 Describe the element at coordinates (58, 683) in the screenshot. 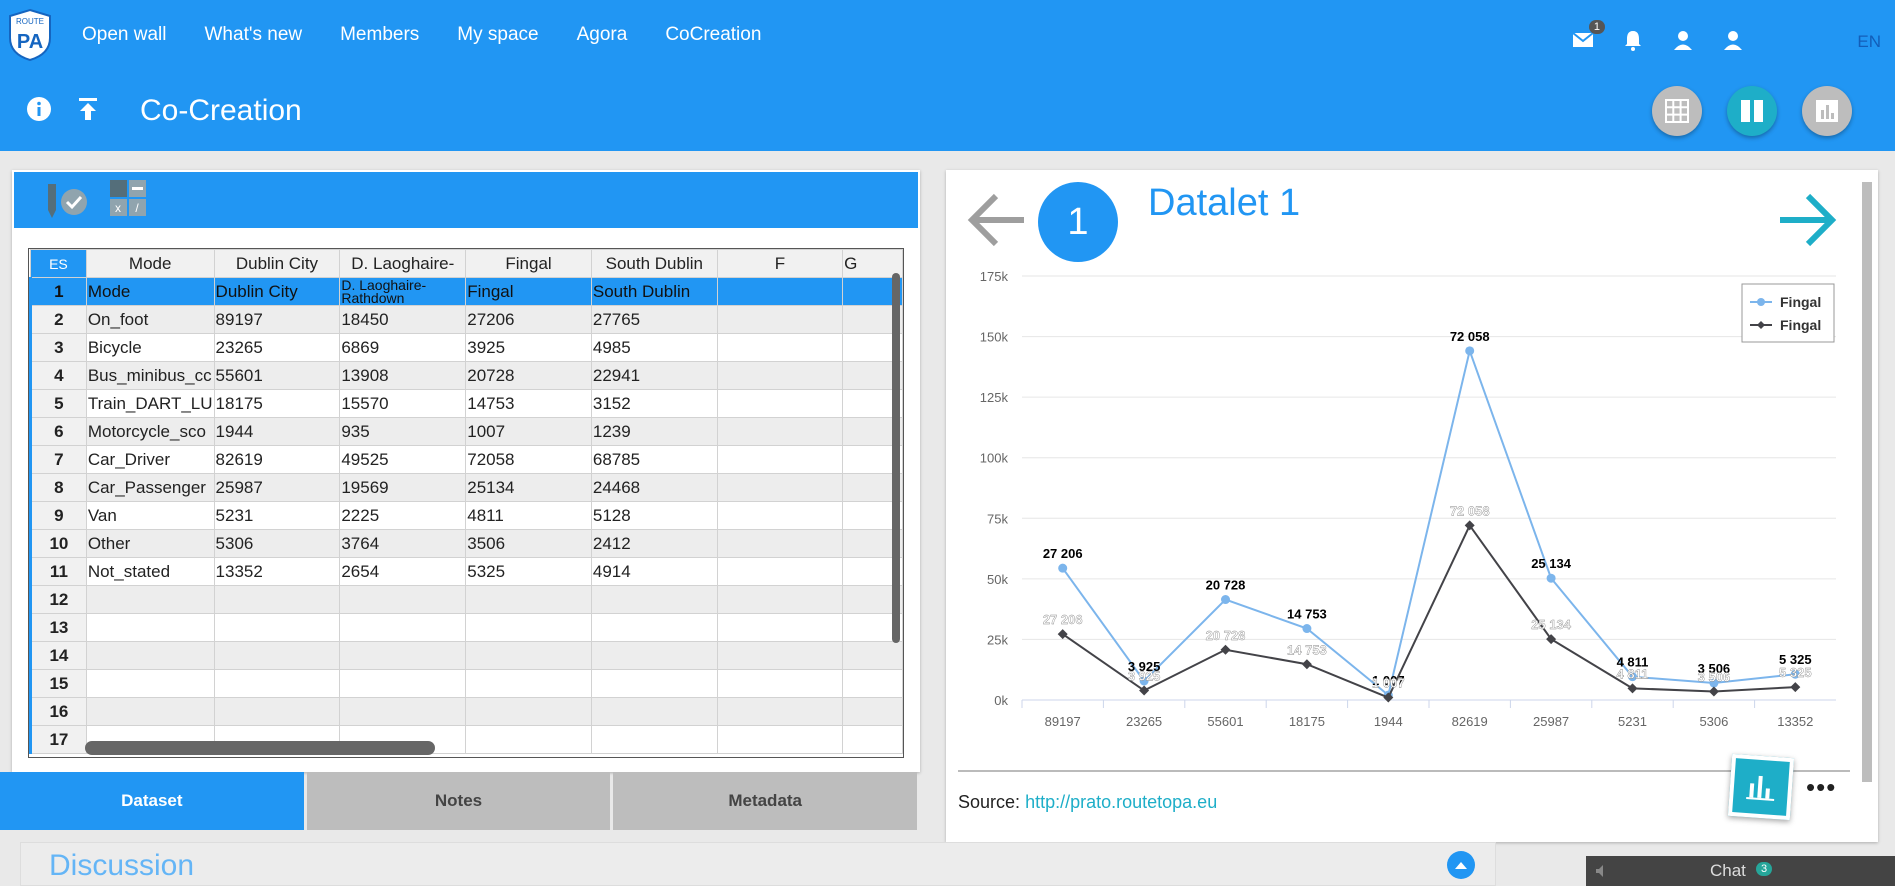

I see `row-header: 15` at that location.